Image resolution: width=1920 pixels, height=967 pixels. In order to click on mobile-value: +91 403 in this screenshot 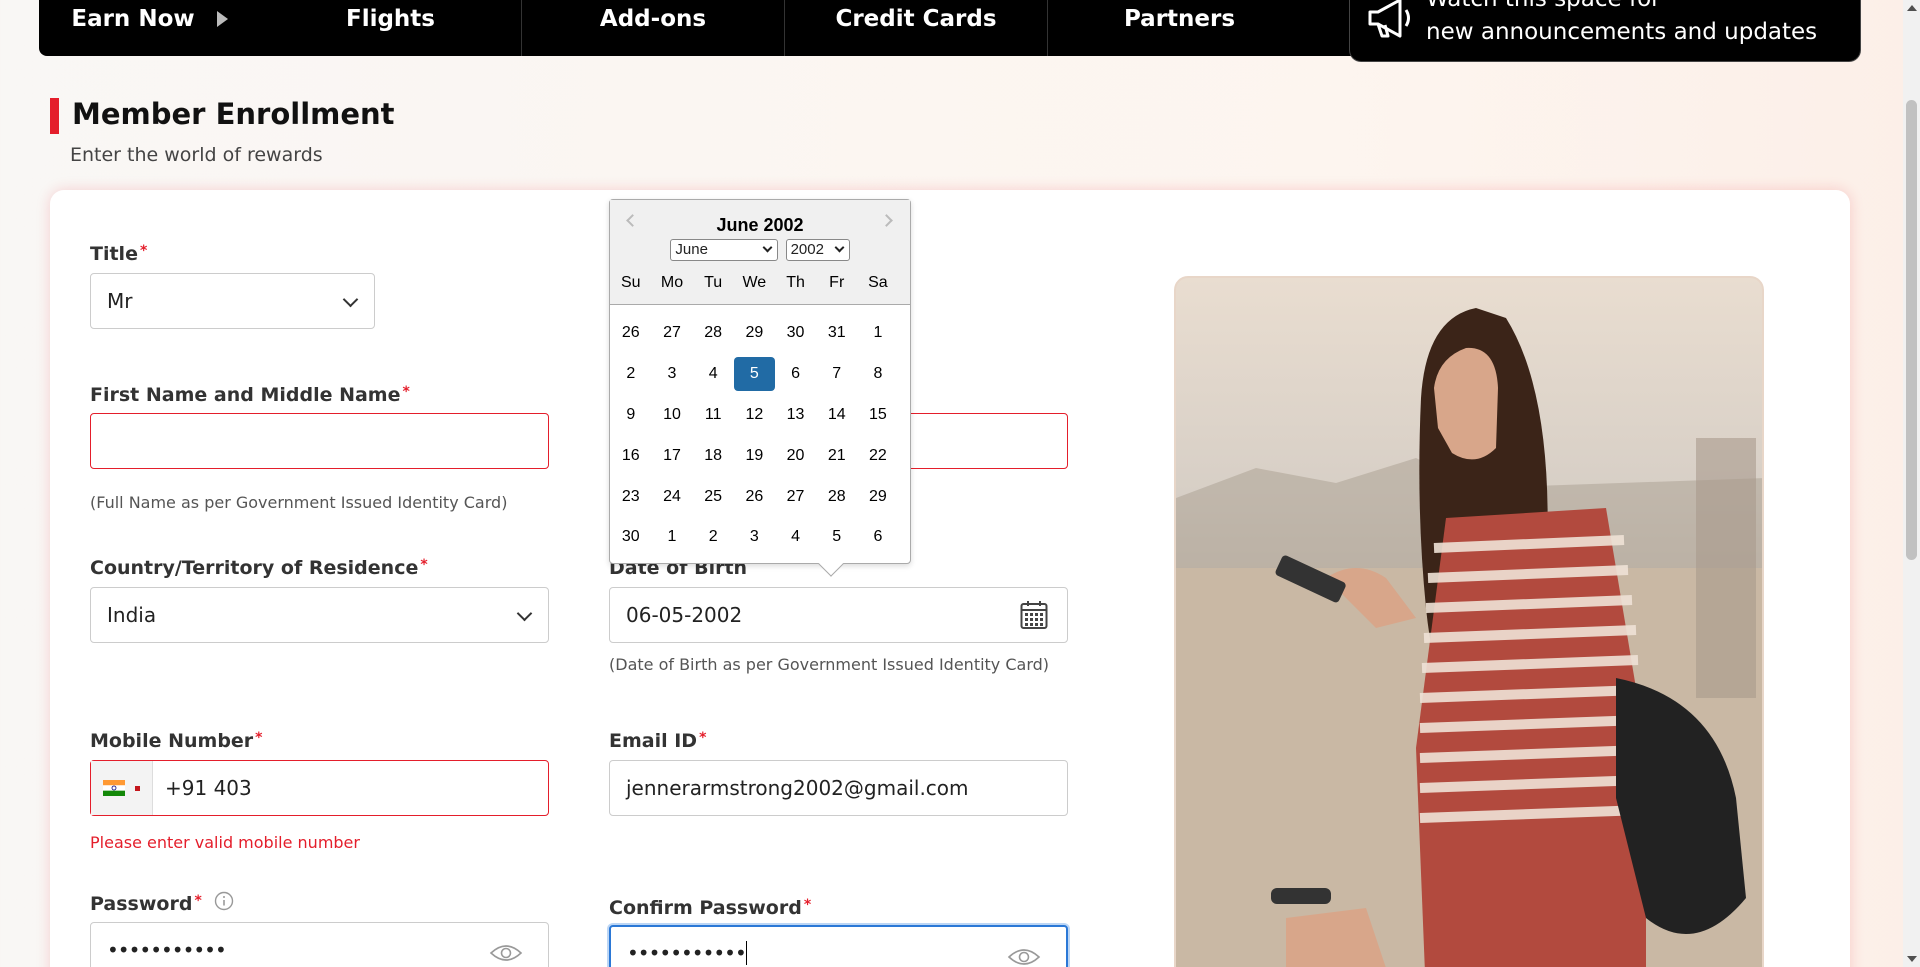, I will do `click(208, 788)`.